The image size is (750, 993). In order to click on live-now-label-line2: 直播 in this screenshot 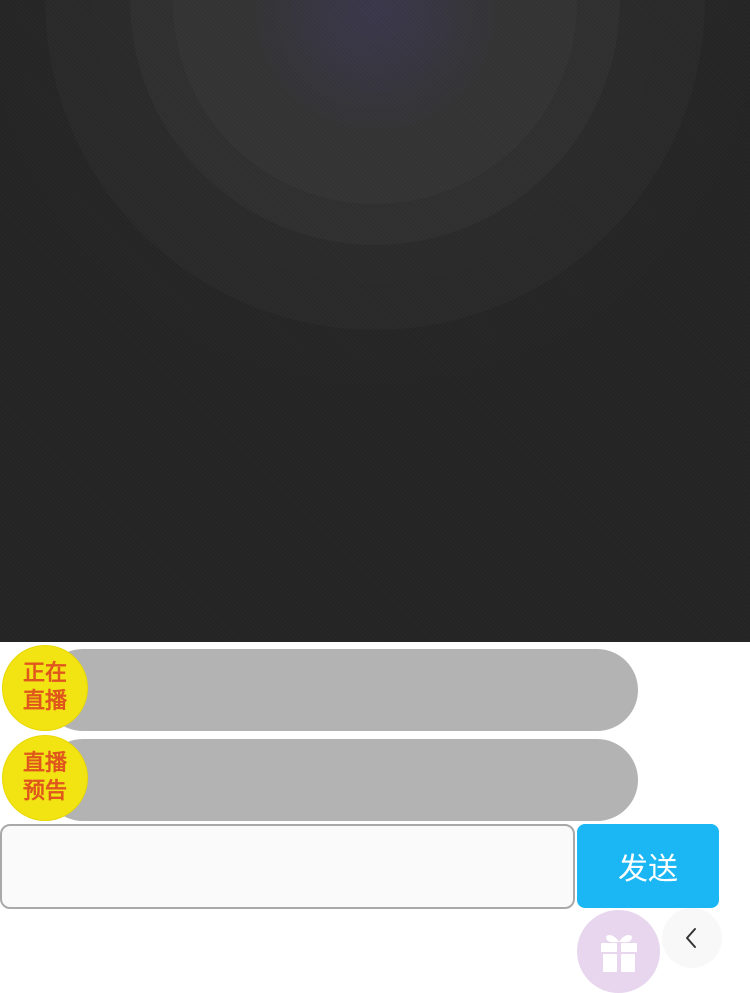, I will do `click(44, 701)`.